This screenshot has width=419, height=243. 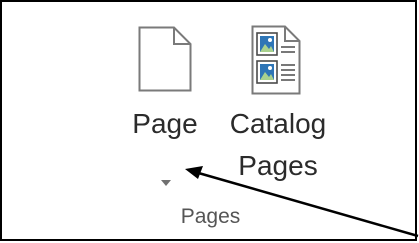 What do you see at coordinates (166, 183) in the screenshot?
I see `chevron-down-icon` at bounding box center [166, 183].